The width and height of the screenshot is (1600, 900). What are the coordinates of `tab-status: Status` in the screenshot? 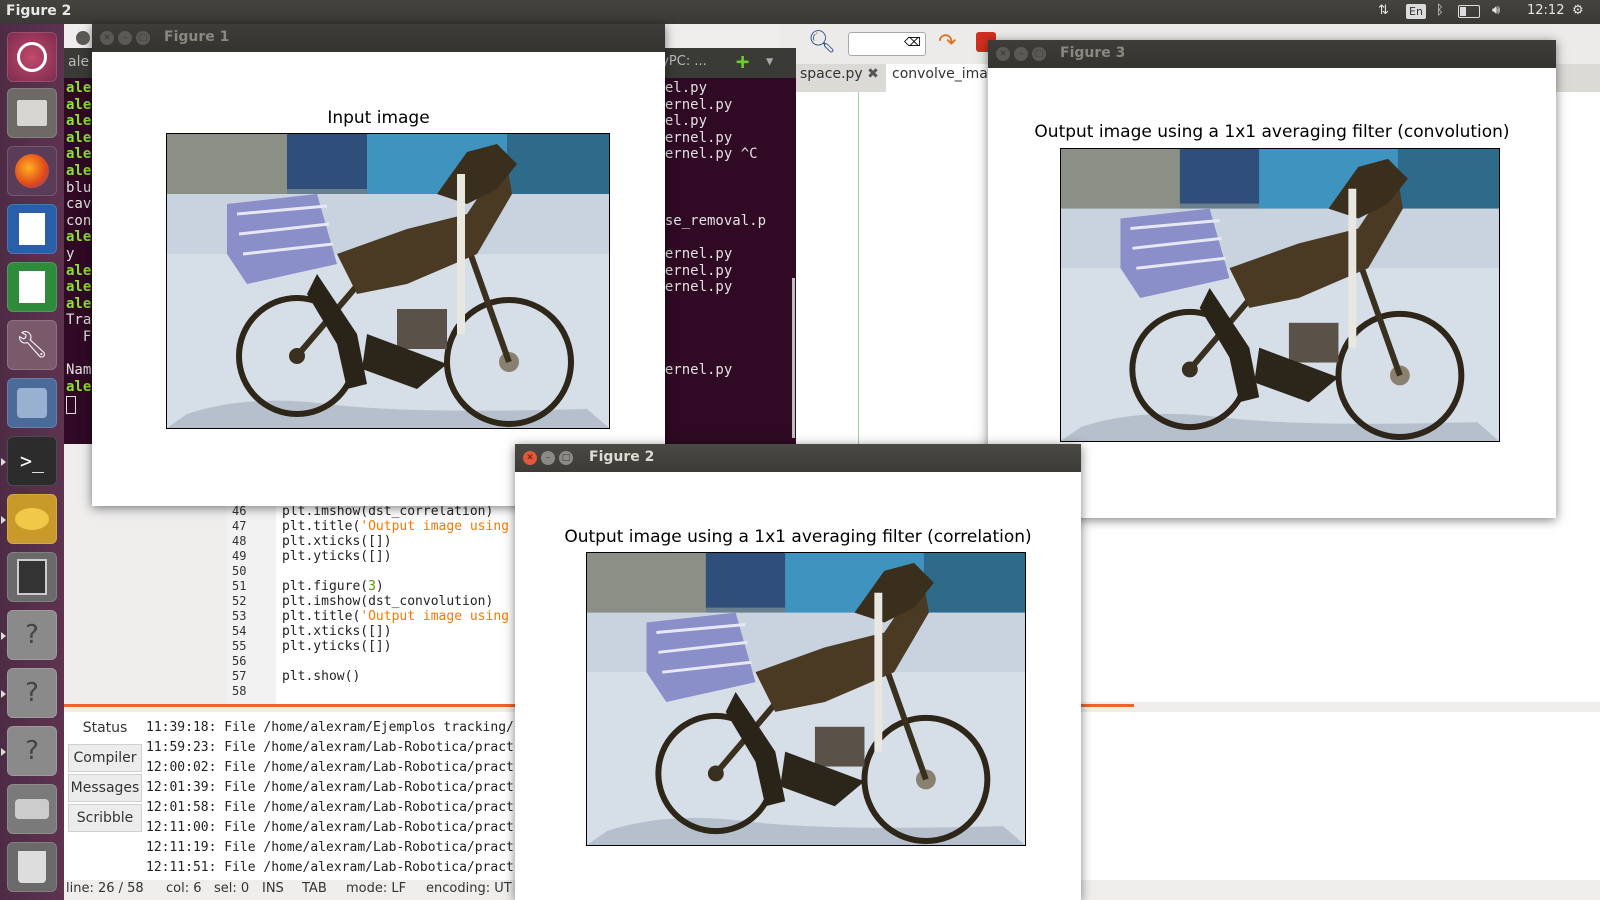 It's located at (105, 728).